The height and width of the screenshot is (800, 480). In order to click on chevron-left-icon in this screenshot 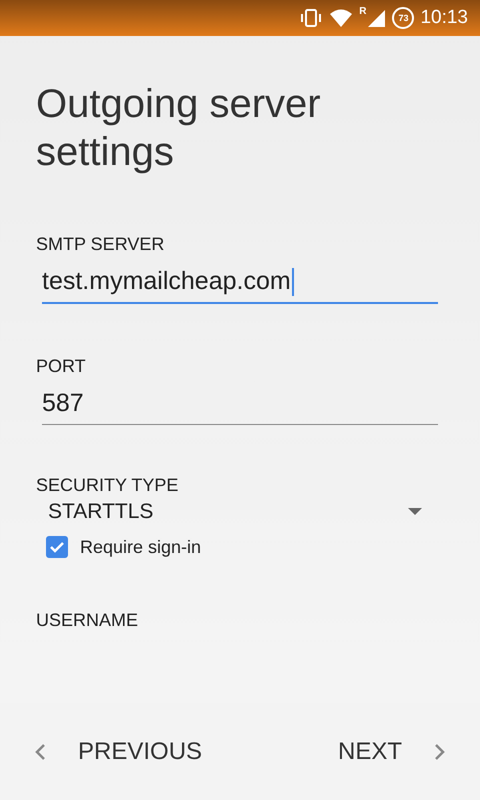, I will do `click(40, 751)`.